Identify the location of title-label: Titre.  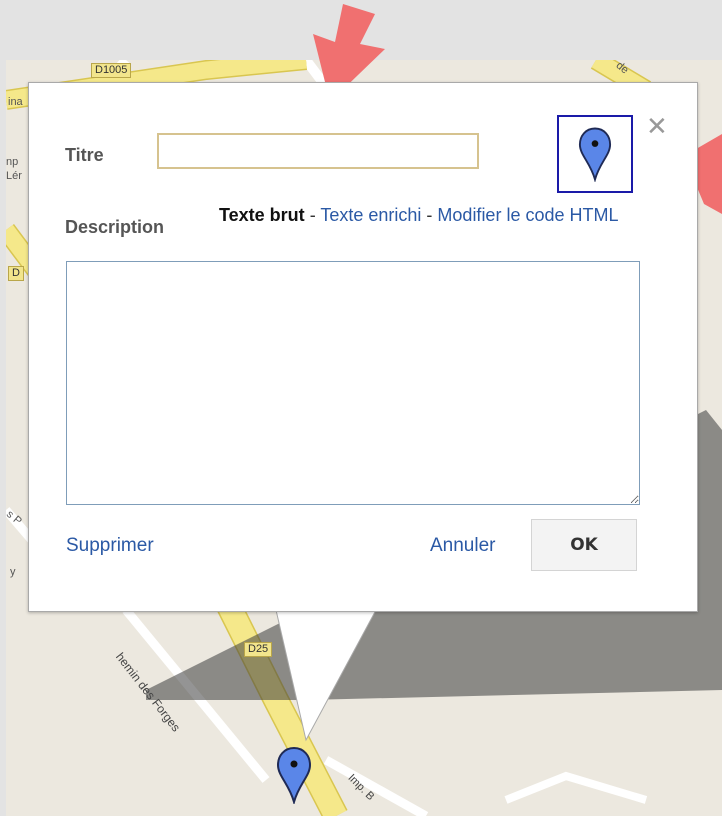
(84, 155).